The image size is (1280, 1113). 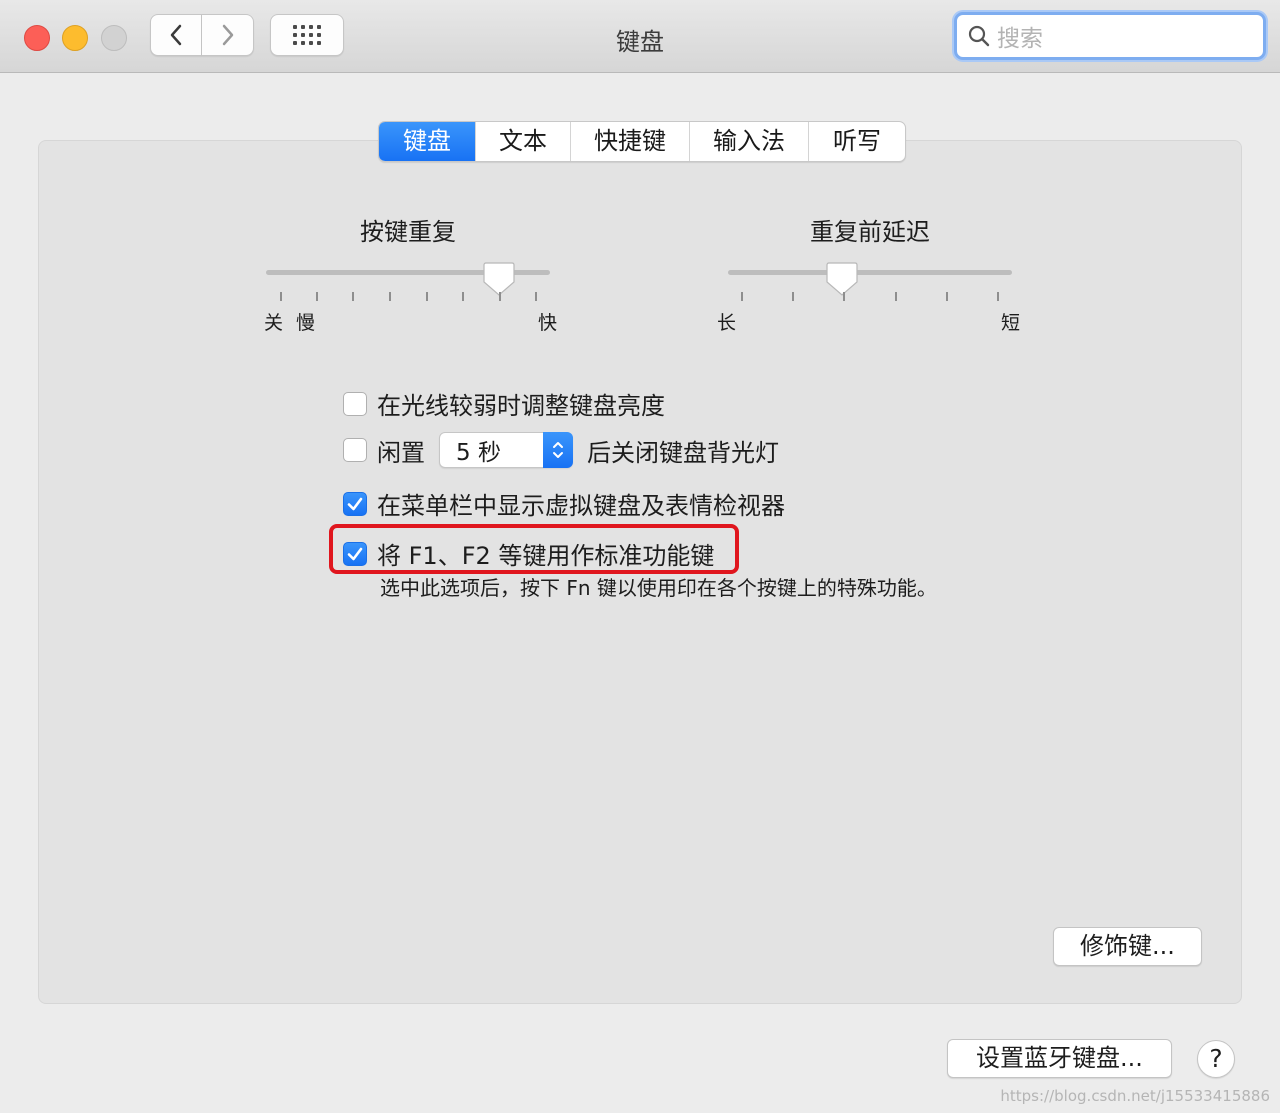 I want to click on adjust-brightness-option: 在光线较弱时调整键盘亮度, so click(x=504, y=403).